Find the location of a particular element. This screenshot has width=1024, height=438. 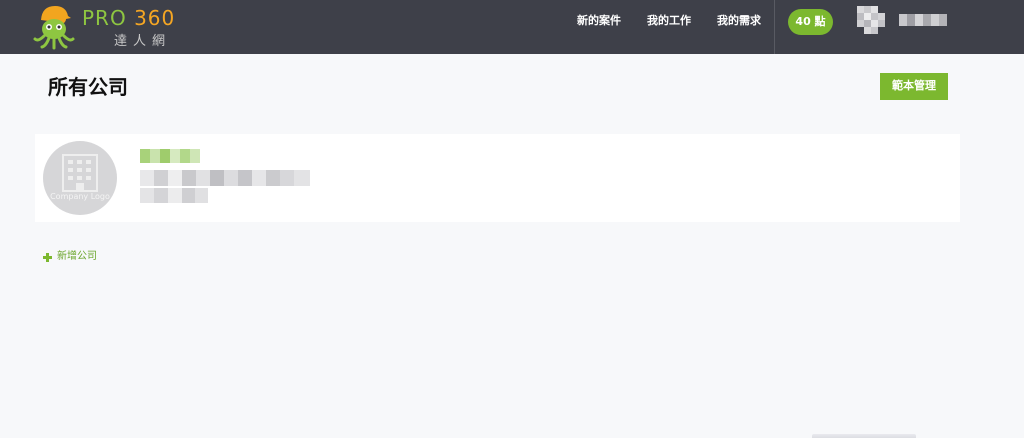

top-navigation-bar: PRO 360 達人網 新的案件 我的工作 我的需求 40 點 is located at coordinates (512, 27).